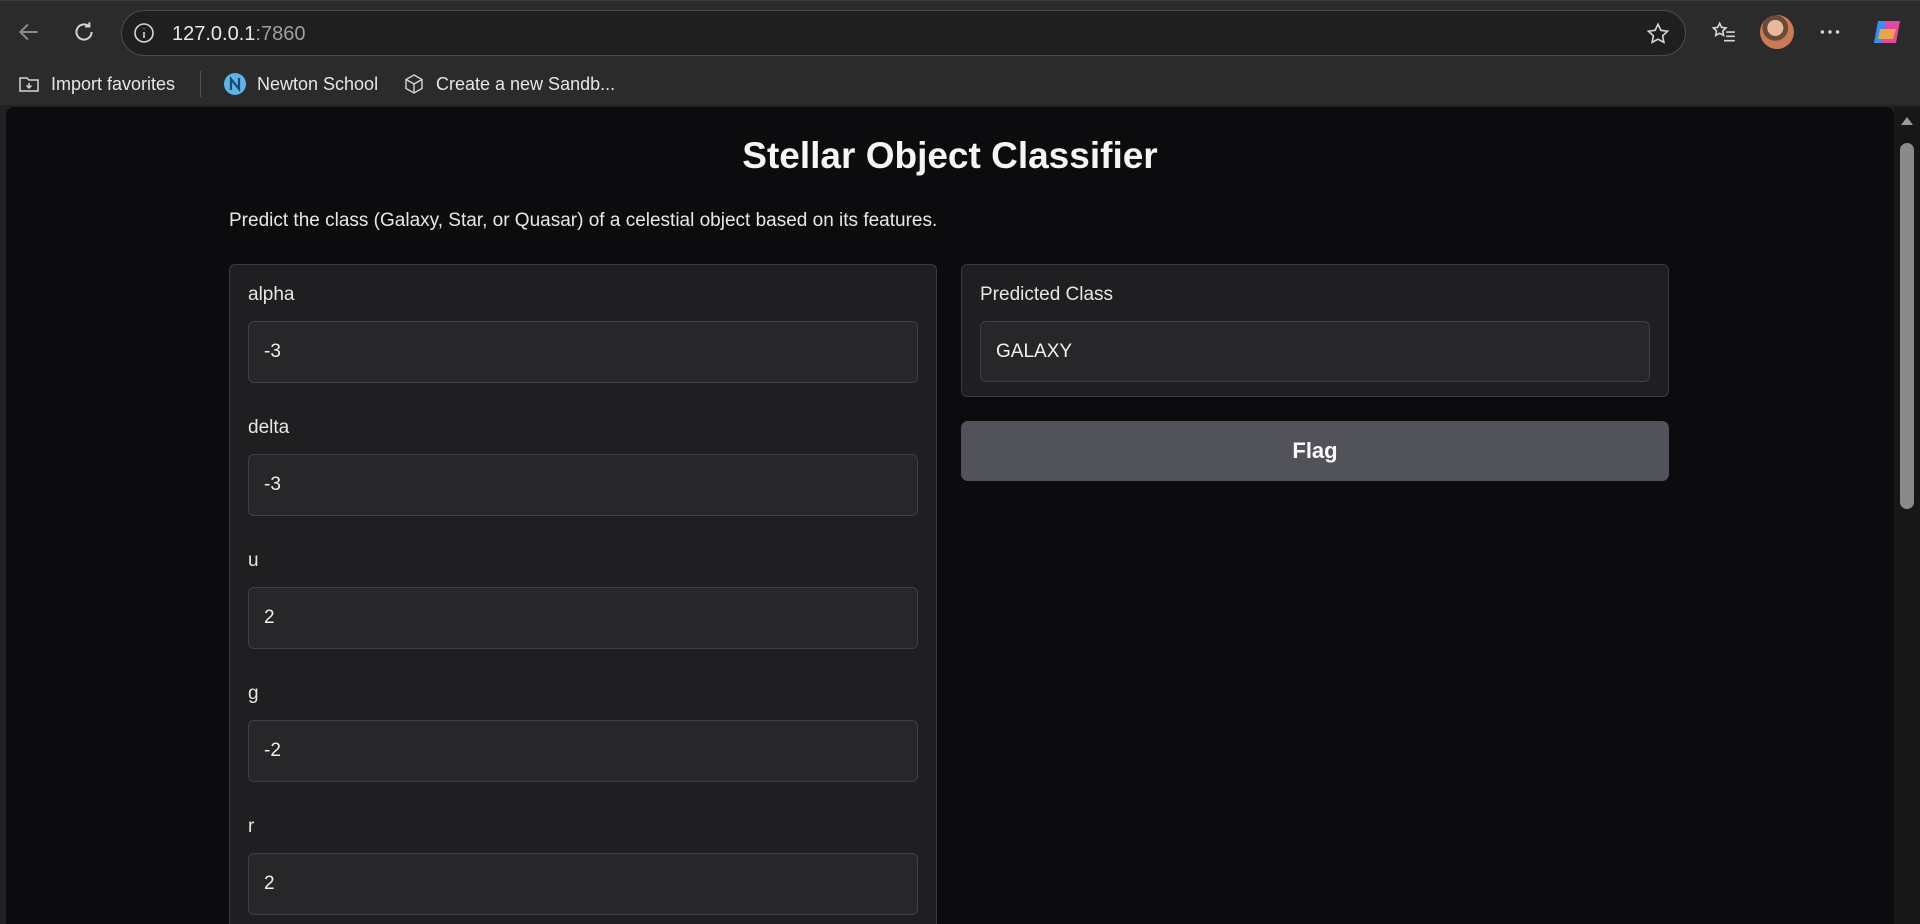  Describe the element at coordinates (583, 618) in the screenshot. I see `u-input: 2` at that location.